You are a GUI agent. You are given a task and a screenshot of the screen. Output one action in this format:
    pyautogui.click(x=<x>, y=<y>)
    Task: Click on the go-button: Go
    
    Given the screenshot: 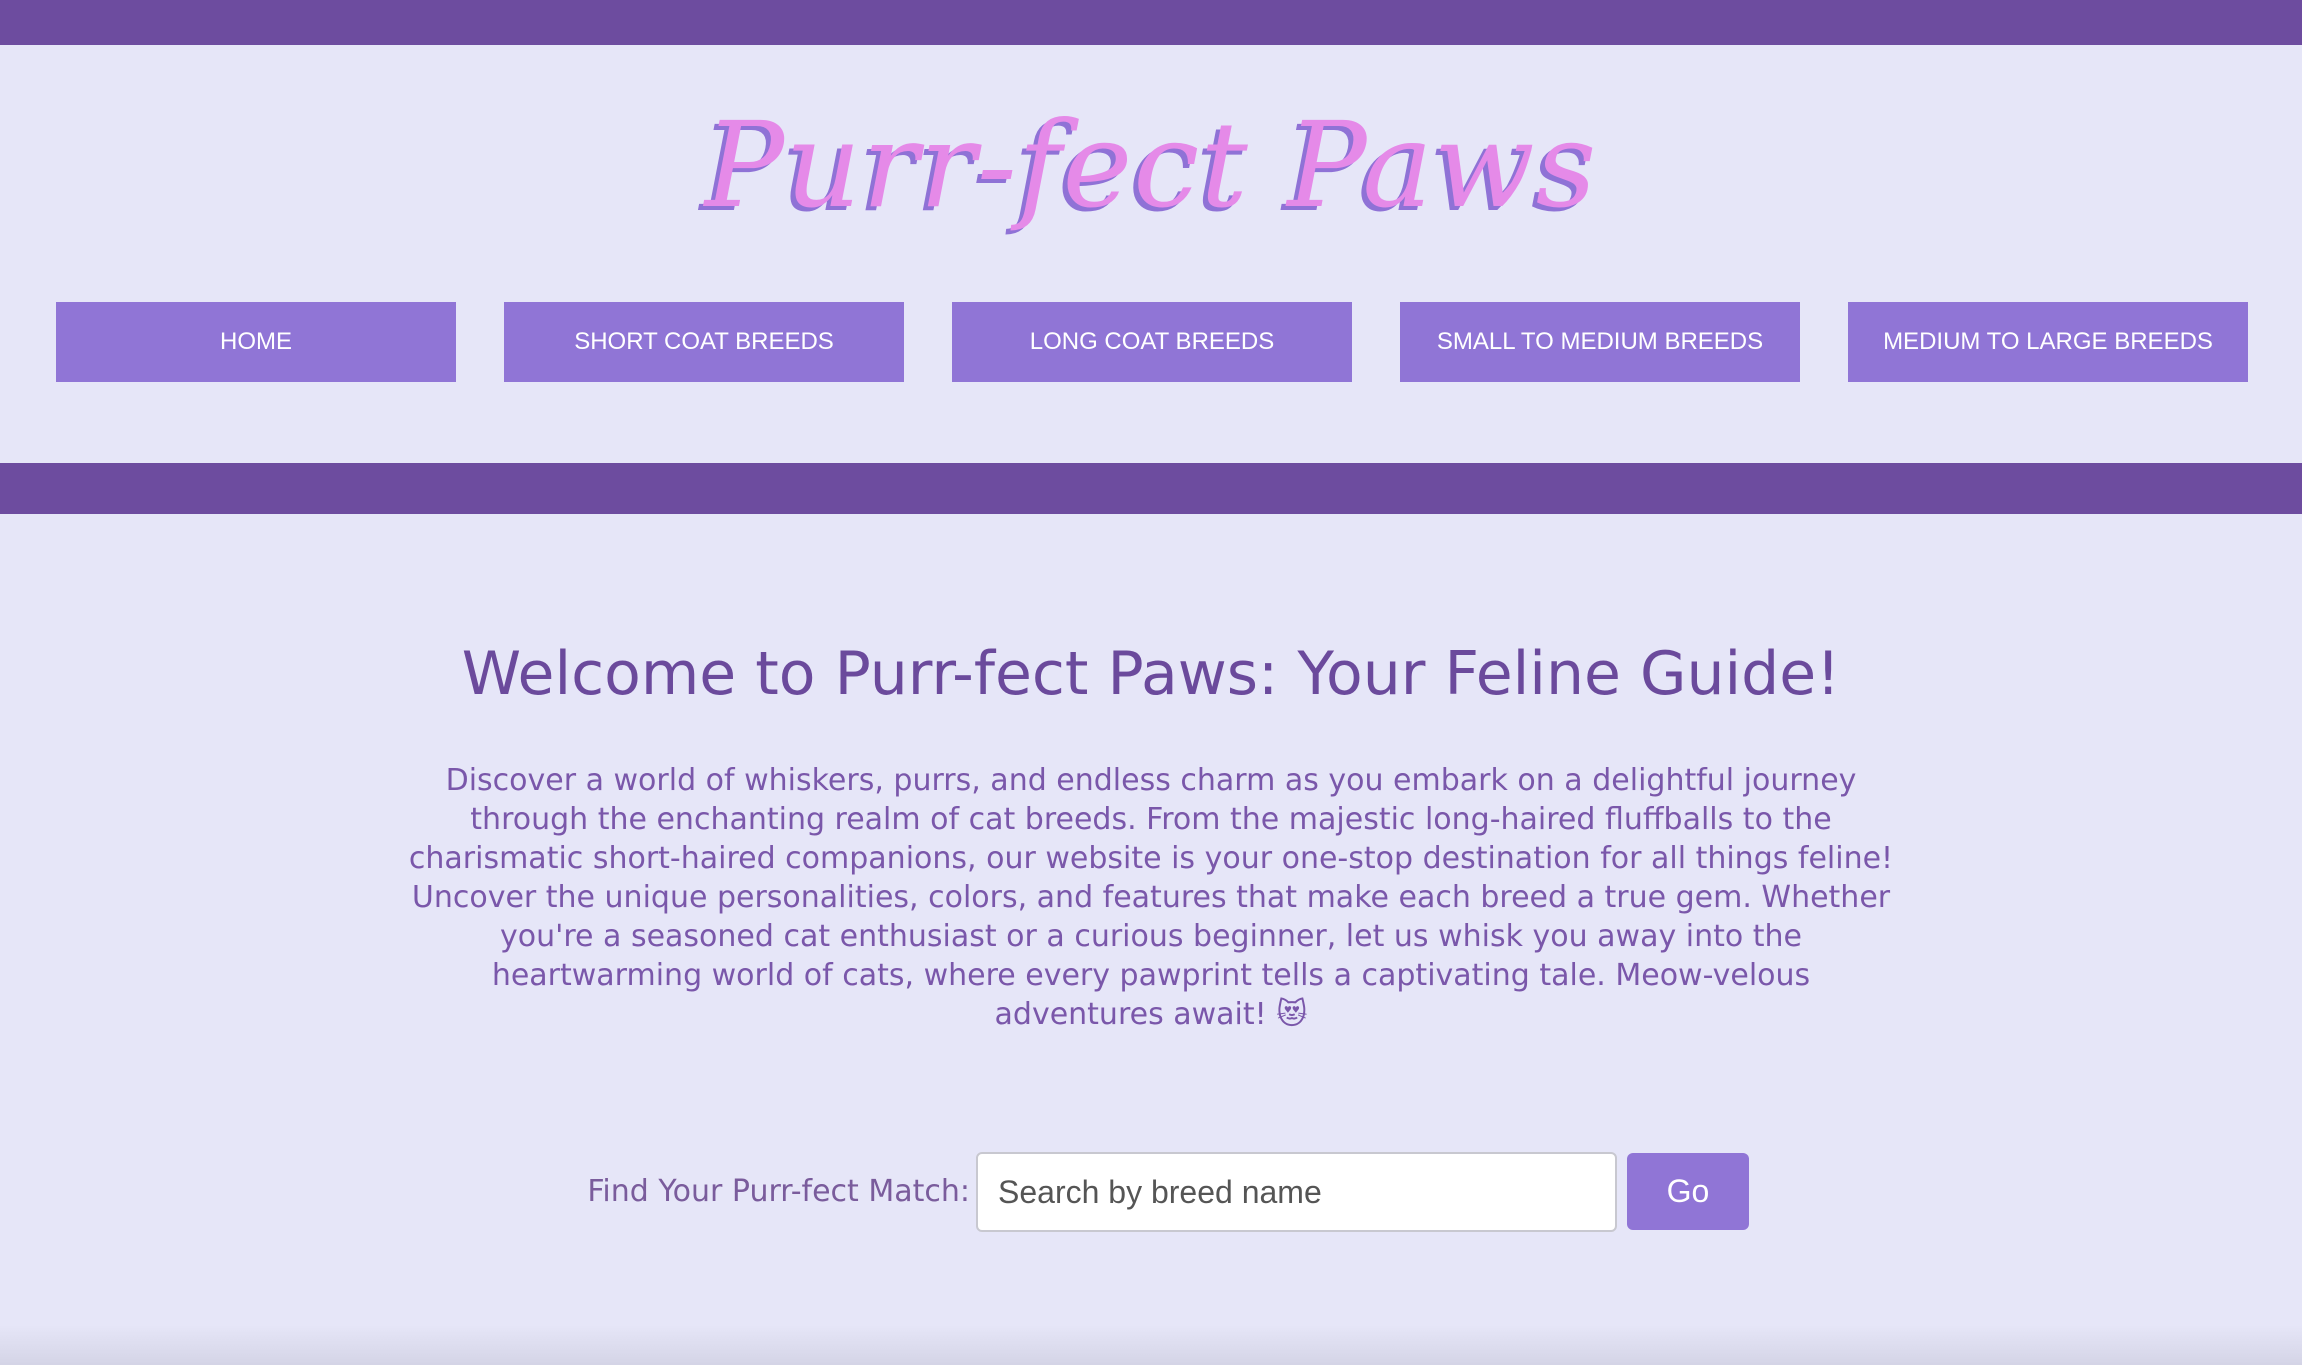 What is the action you would take?
    pyautogui.click(x=1688, y=1191)
    